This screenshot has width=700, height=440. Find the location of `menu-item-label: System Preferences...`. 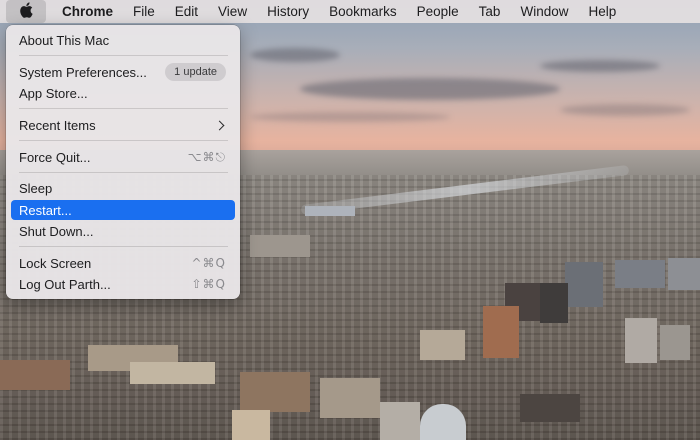

menu-item-label: System Preferences... is located at coordinates (83, 72).